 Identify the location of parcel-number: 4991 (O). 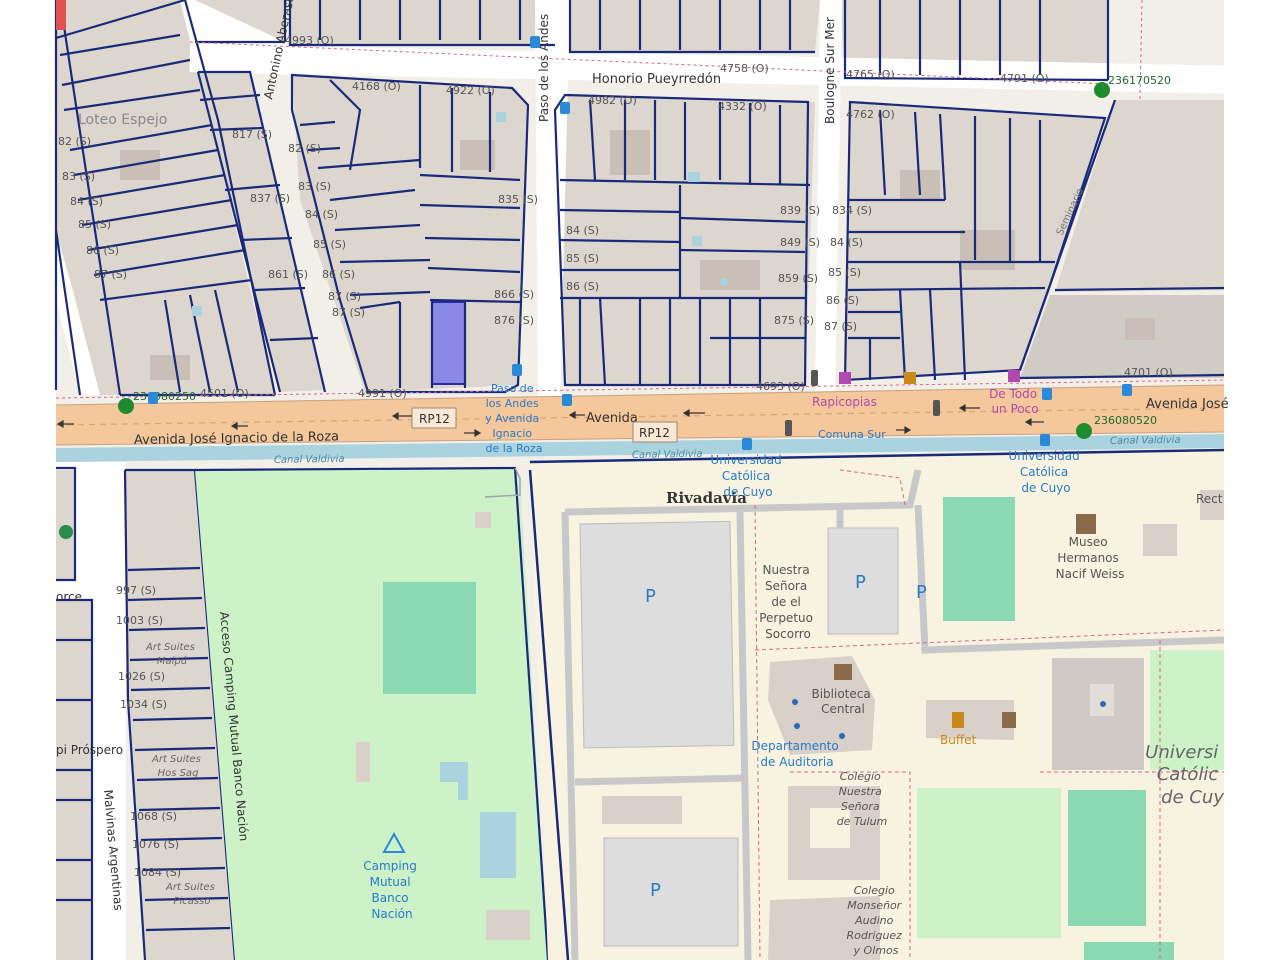
(382, 393).